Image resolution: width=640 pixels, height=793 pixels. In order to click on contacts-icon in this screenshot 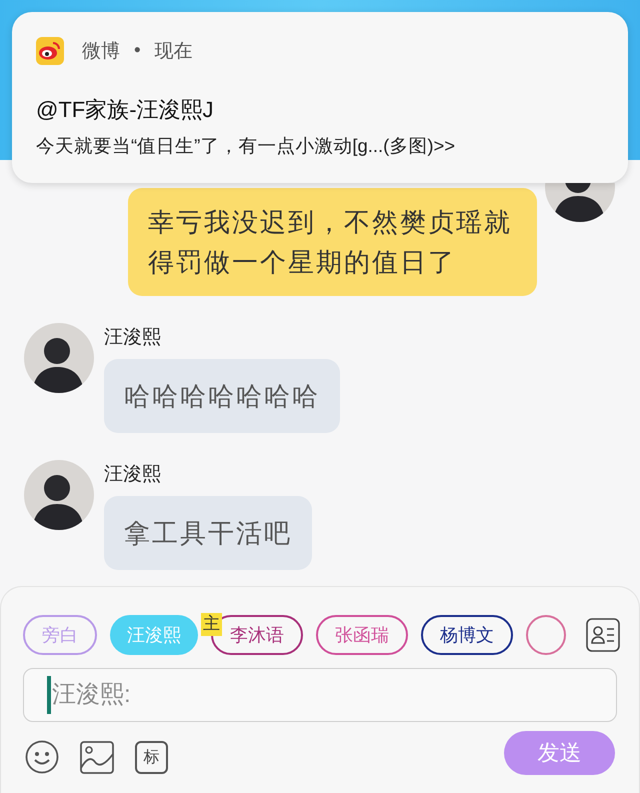, I will do `click(603, 635)`.